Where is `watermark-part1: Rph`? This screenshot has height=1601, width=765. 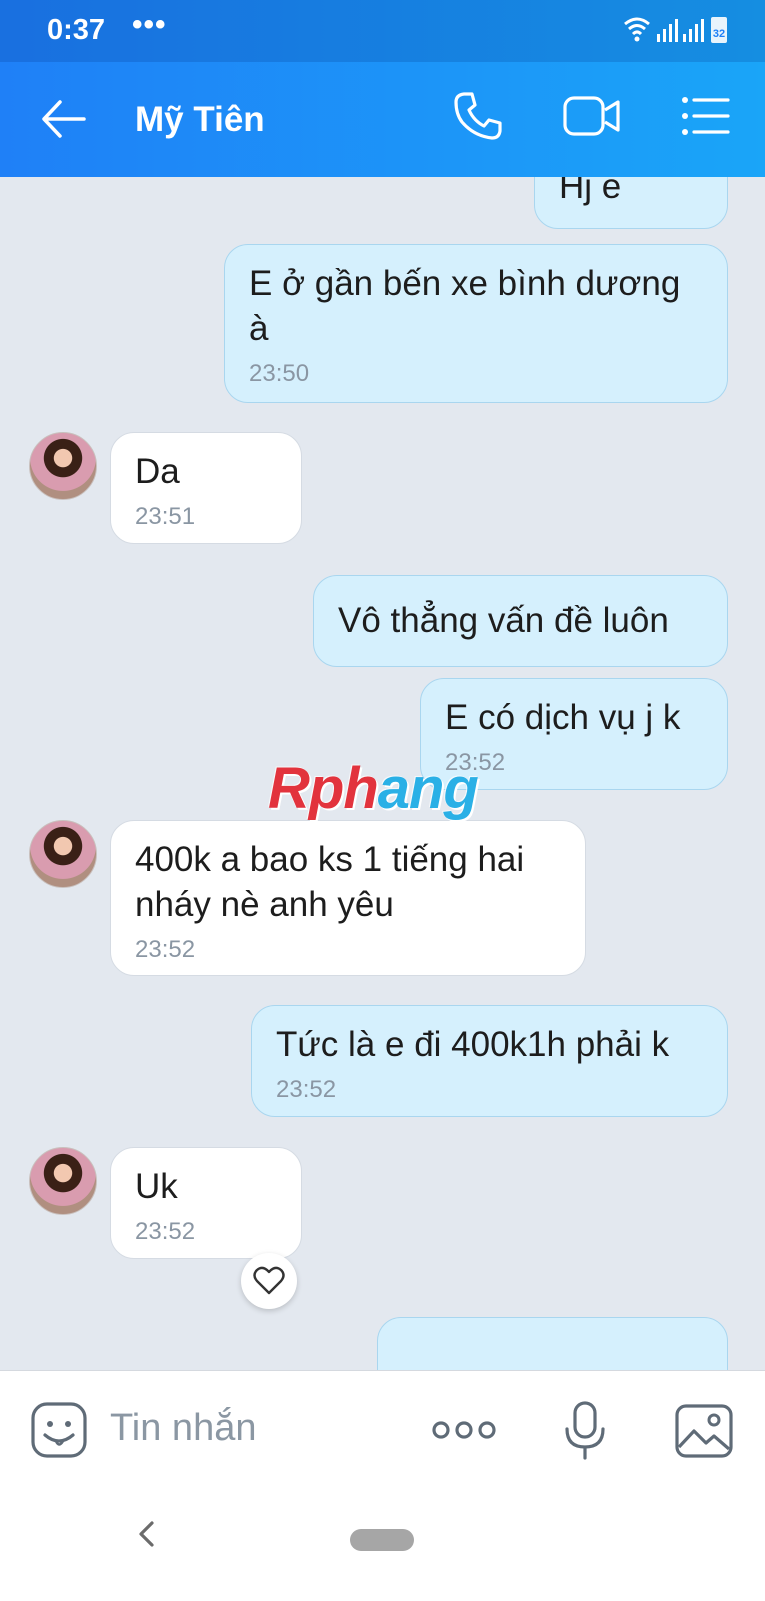 watermark-part1: Rph is located at coordinates (323, 788).